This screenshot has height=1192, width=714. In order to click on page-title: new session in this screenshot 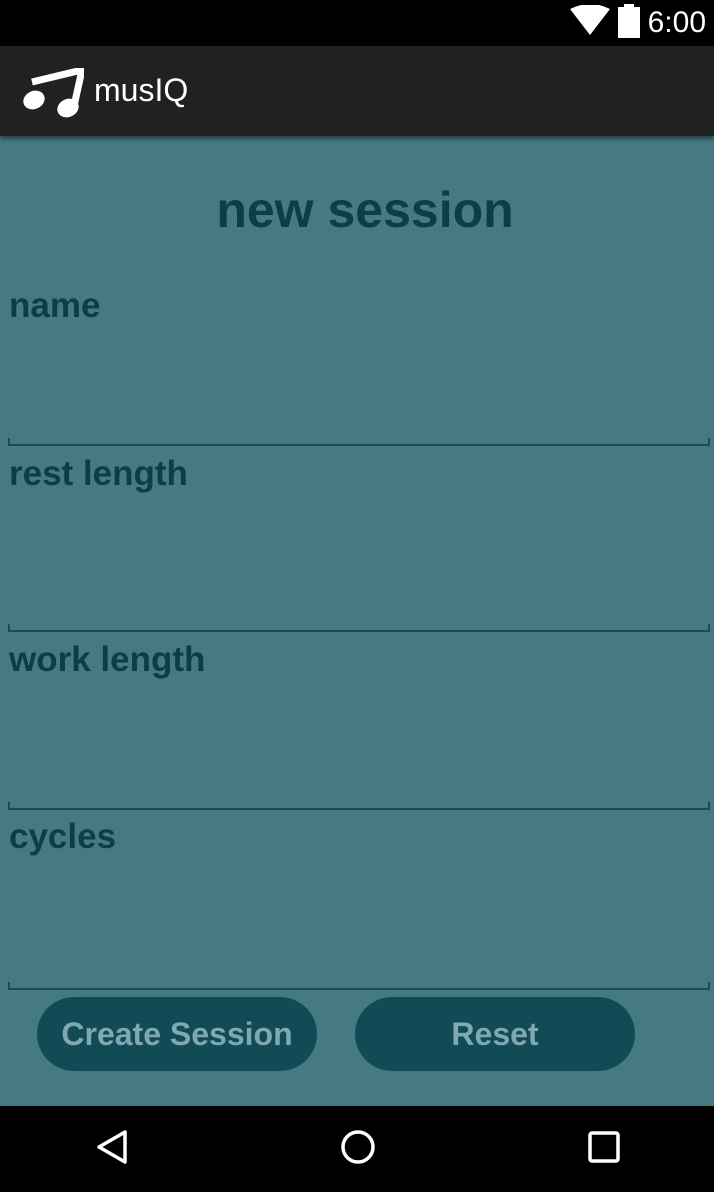, I will do `click(365, 210)`.